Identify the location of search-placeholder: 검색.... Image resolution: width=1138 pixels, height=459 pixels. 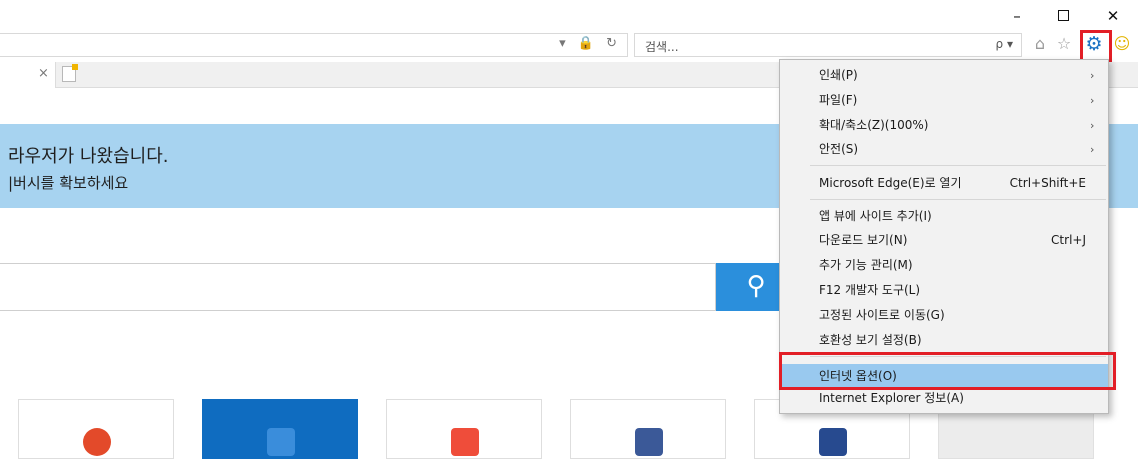
(662, 47).